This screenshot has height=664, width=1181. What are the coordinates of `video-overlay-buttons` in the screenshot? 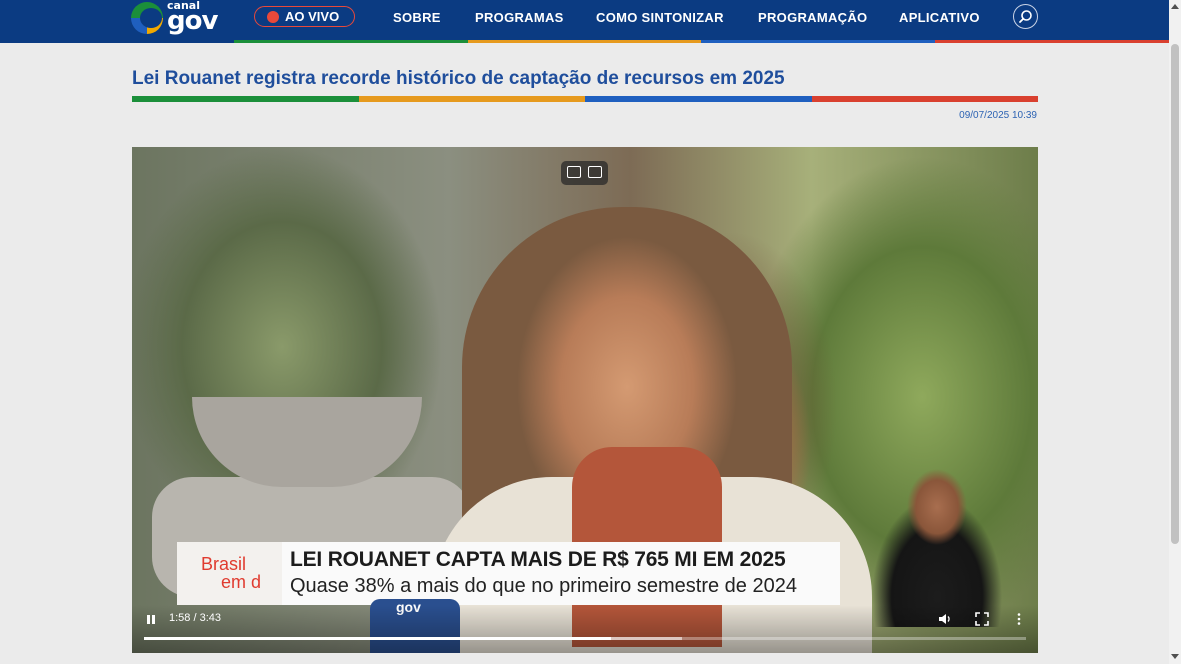 It's located at (584, 173).